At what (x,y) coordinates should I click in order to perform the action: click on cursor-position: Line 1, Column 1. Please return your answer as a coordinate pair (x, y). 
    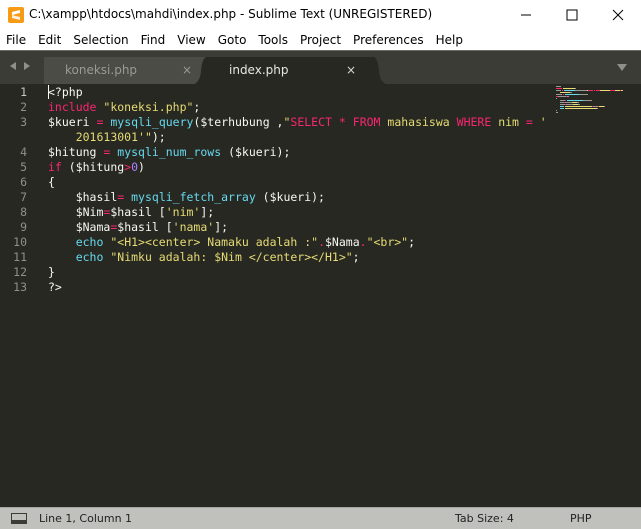
    Looking at the image, I should click on (86, 518).